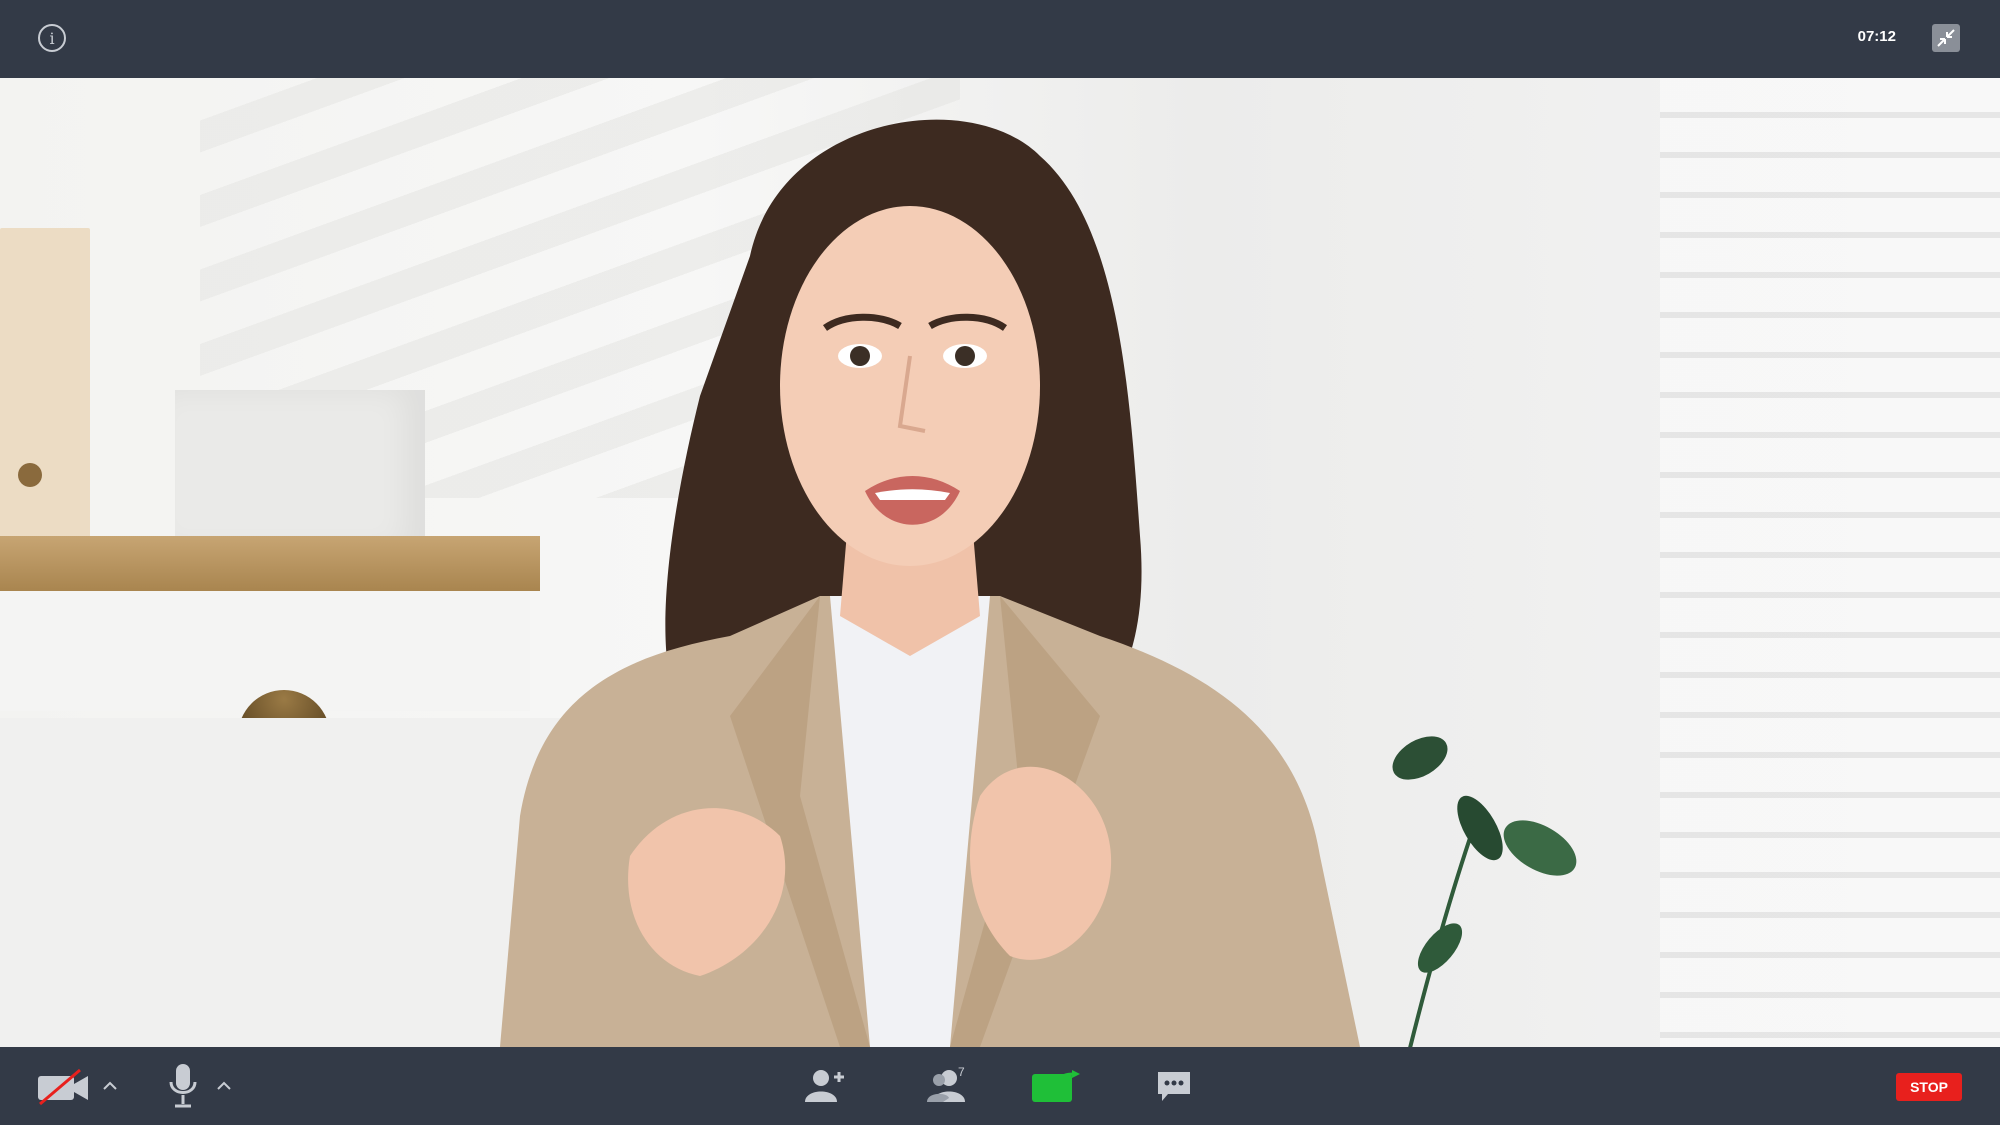 Image resolution: width=2000 pixels, height=1125 pixels. I want to click on info-icon: i, so click(52, 38).